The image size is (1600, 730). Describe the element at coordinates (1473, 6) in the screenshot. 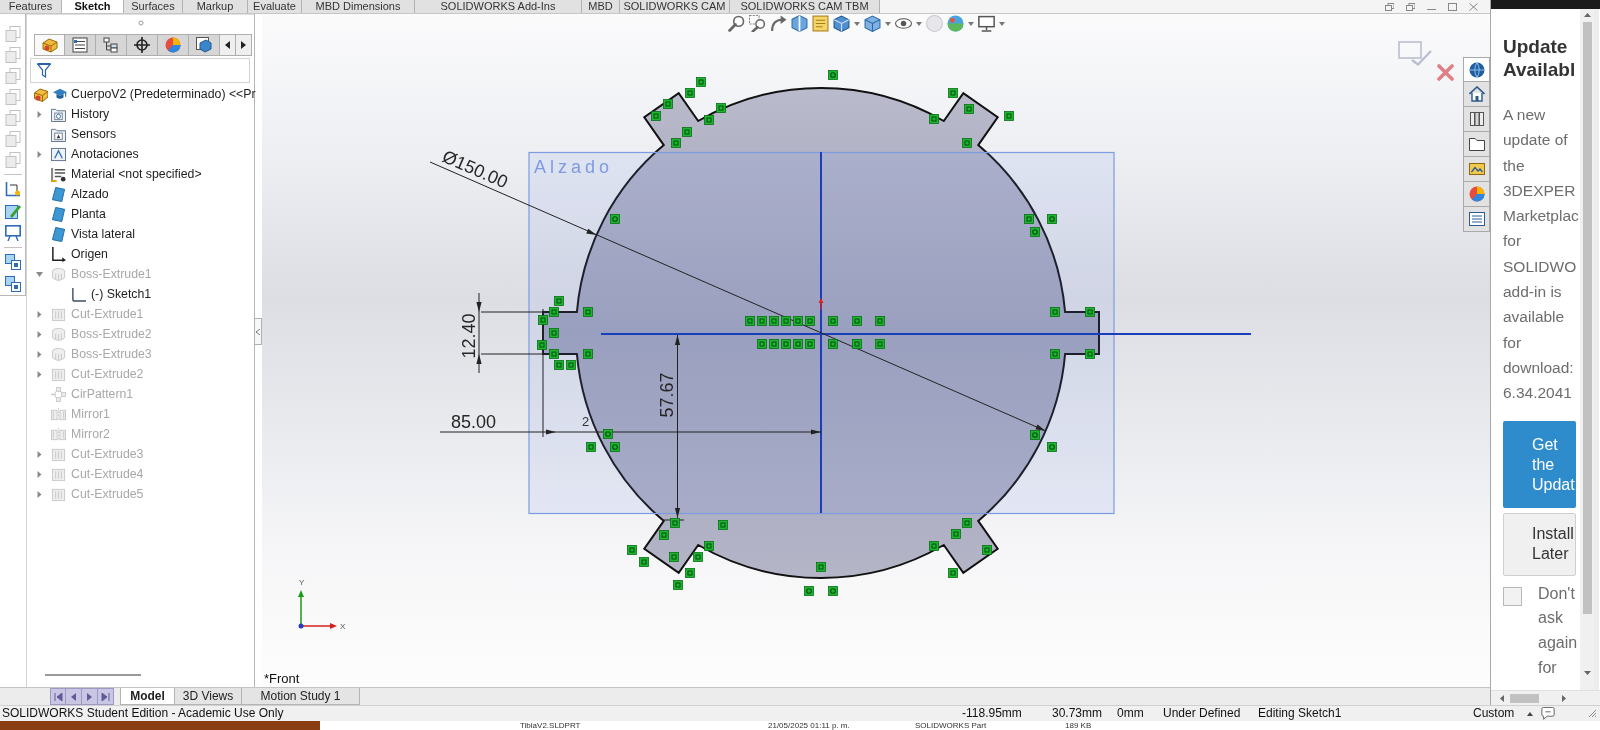

I see `close-icon` at that location.